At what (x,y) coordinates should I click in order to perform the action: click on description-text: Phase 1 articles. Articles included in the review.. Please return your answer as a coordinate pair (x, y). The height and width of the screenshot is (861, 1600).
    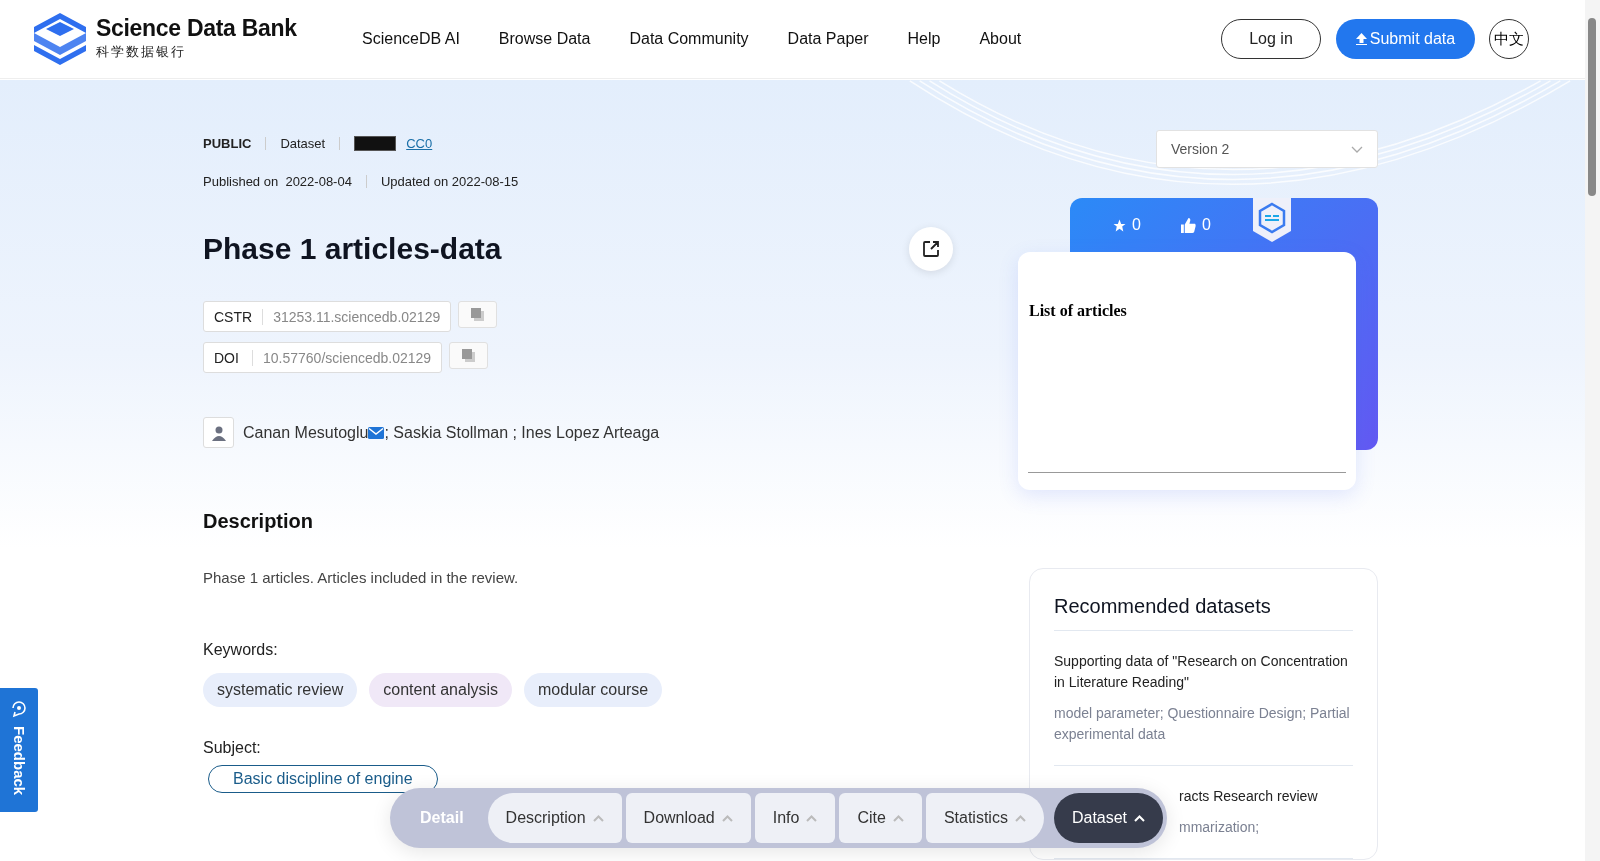
    Looking at the image, I should click on (361, 577).